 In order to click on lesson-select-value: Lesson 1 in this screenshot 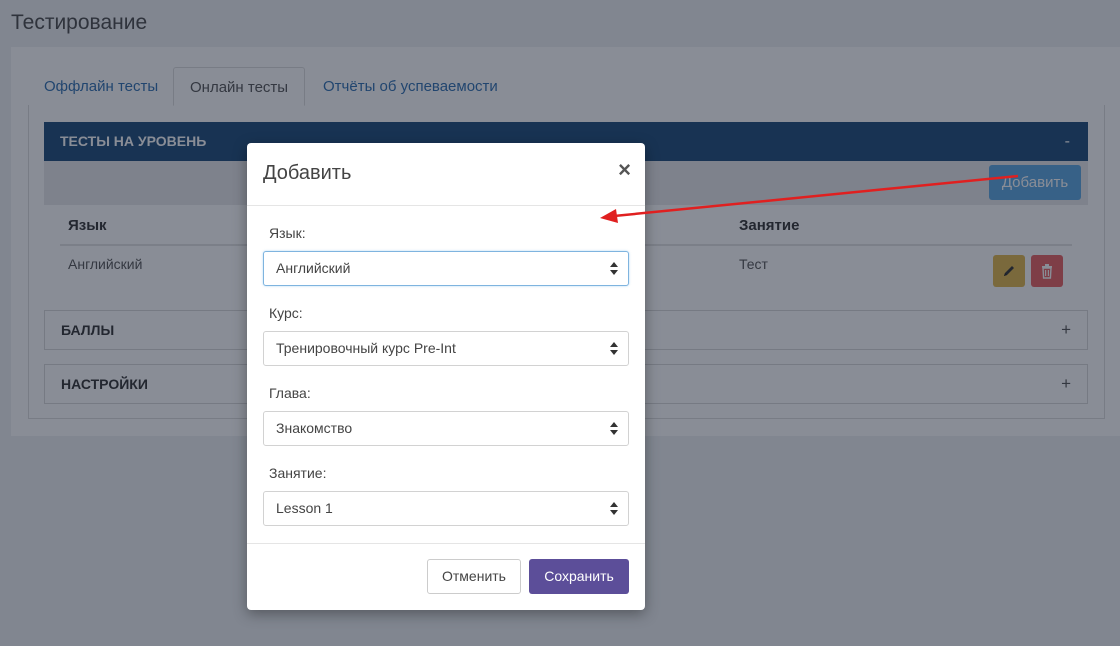, I will do `click(304, 508)`.